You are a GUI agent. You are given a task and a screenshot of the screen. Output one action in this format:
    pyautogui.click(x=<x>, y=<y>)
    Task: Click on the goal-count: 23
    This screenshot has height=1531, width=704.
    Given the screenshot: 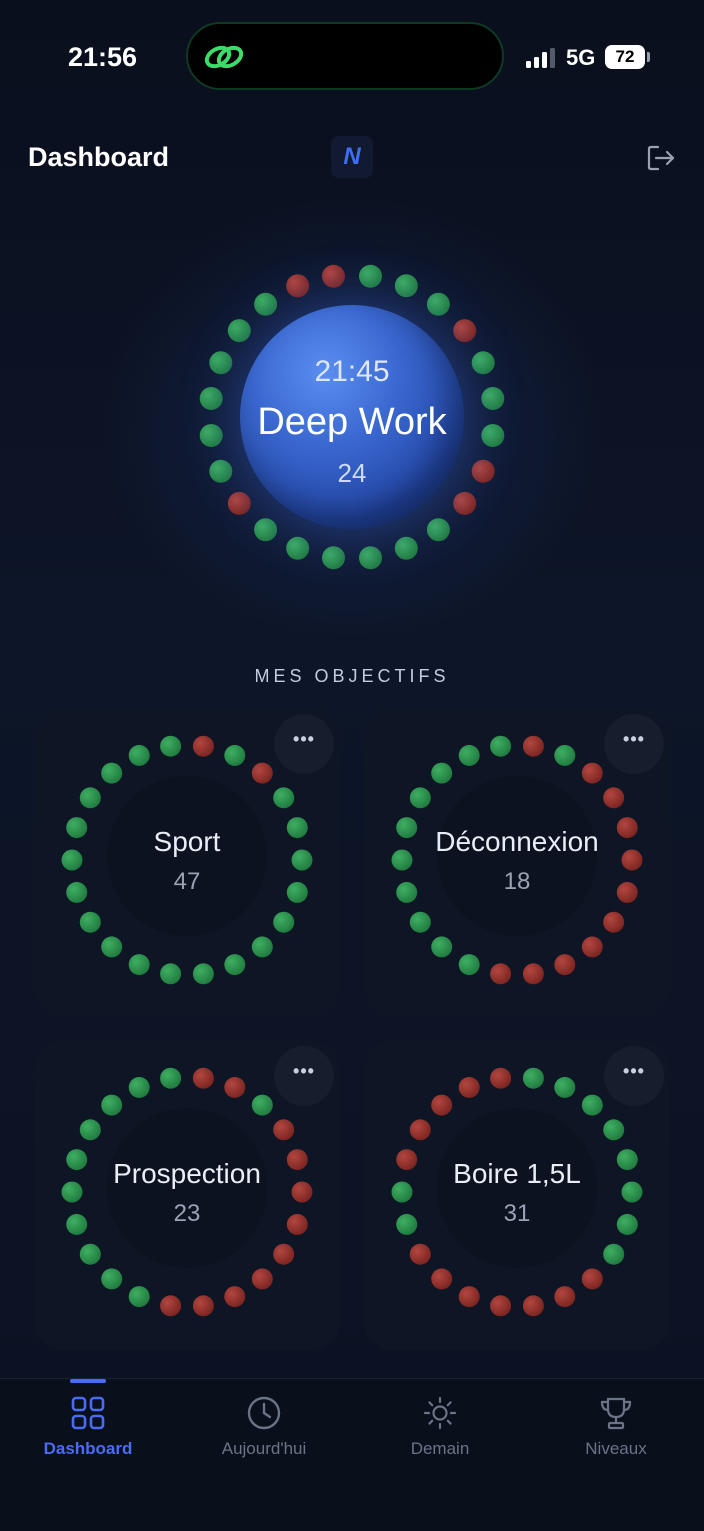 What is the action you would take?
    pyautogui.click(x=187, y=1213)
    